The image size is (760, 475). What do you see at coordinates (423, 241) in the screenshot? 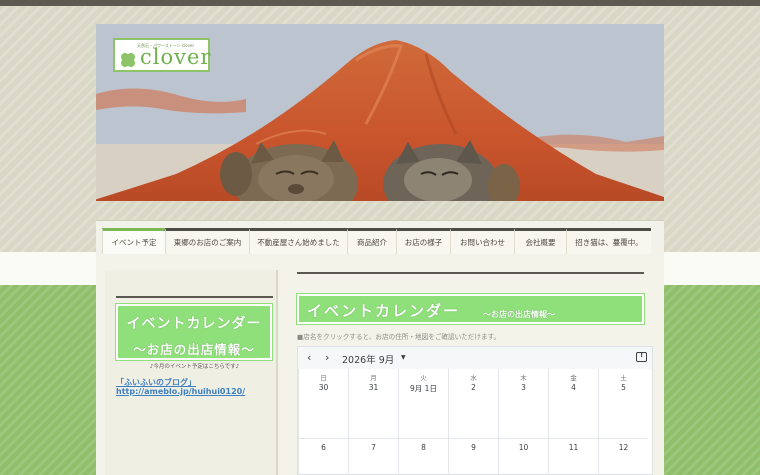
I see `nav-shop-look: お店の様子` at bounding box center [423, 241].